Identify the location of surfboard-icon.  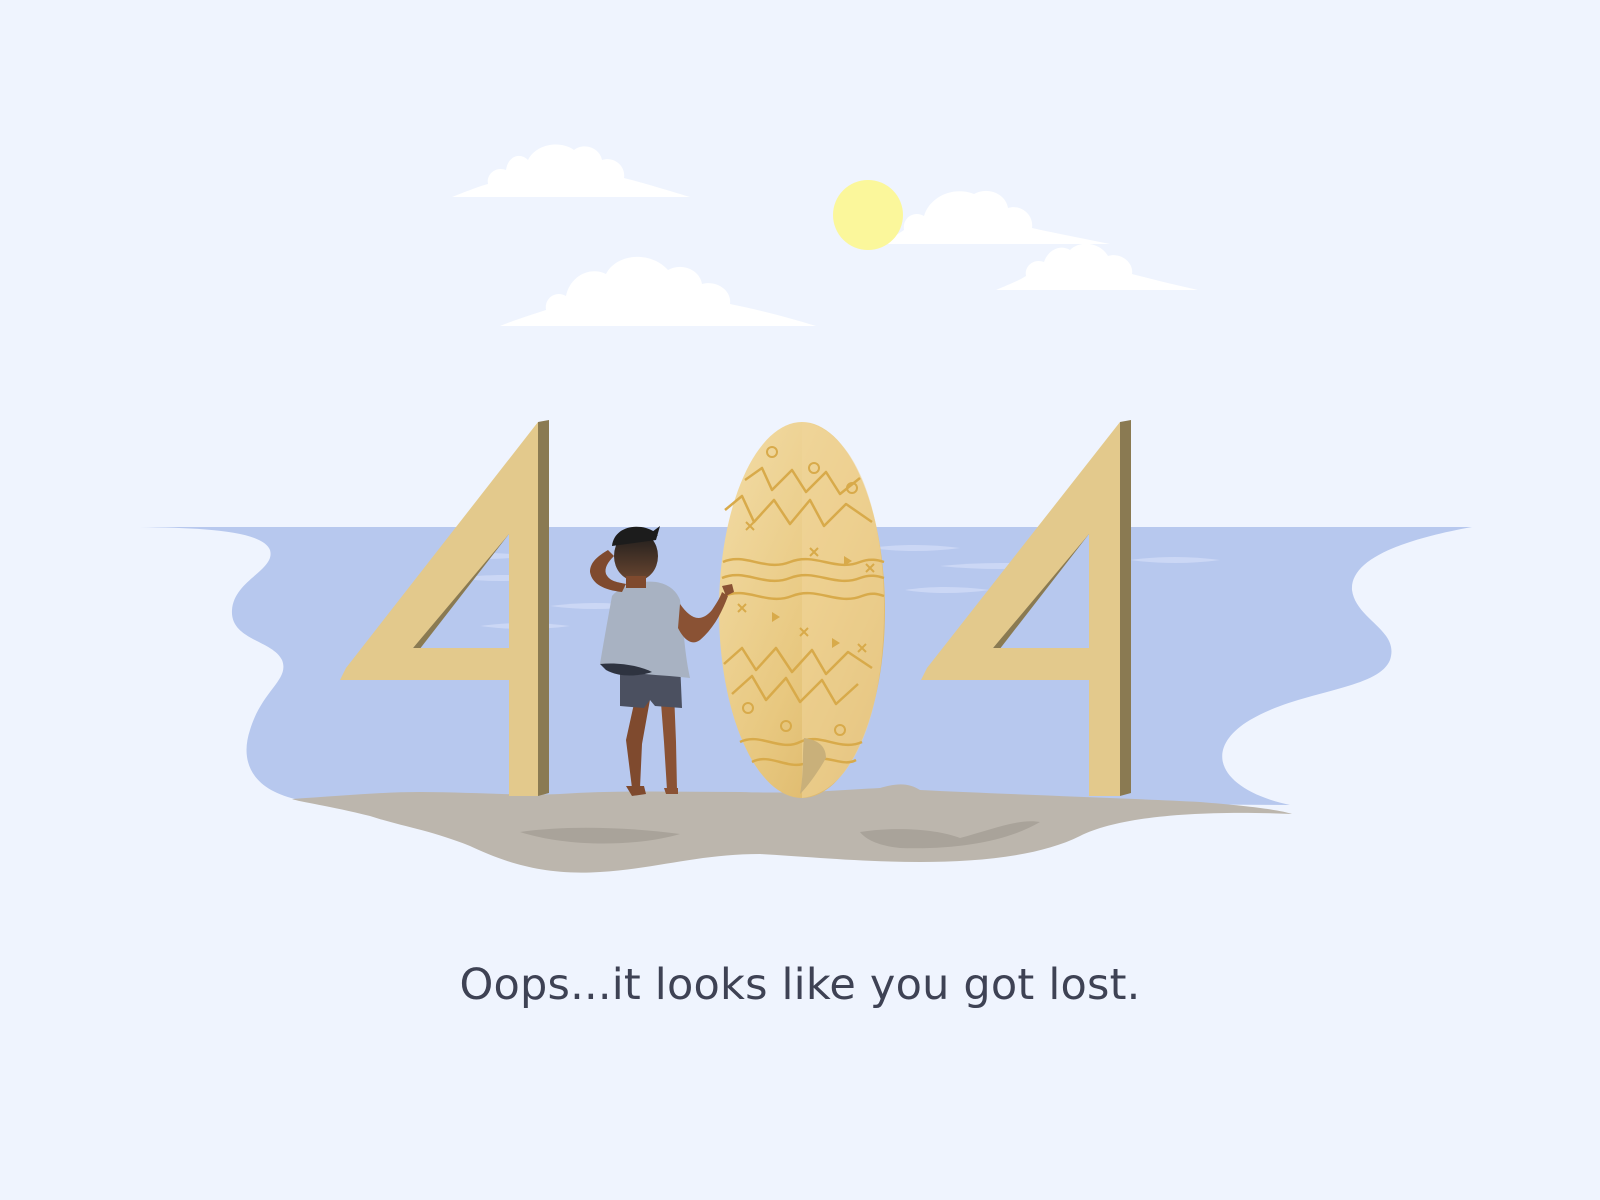
(802, 610).